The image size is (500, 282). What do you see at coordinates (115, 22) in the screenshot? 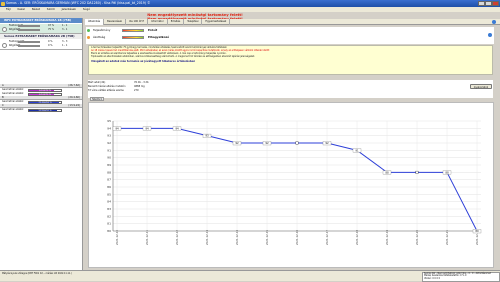
I see `tab-purchases: Beszerzések` at bounding box center [115, 22].